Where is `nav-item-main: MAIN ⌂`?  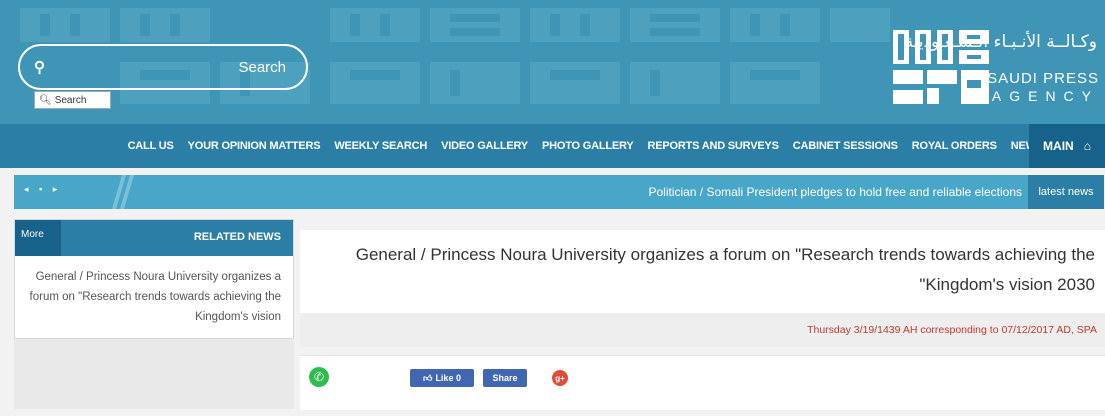
nav-item-main: MAIN ⌂ is located at coordinates (1067, 146).